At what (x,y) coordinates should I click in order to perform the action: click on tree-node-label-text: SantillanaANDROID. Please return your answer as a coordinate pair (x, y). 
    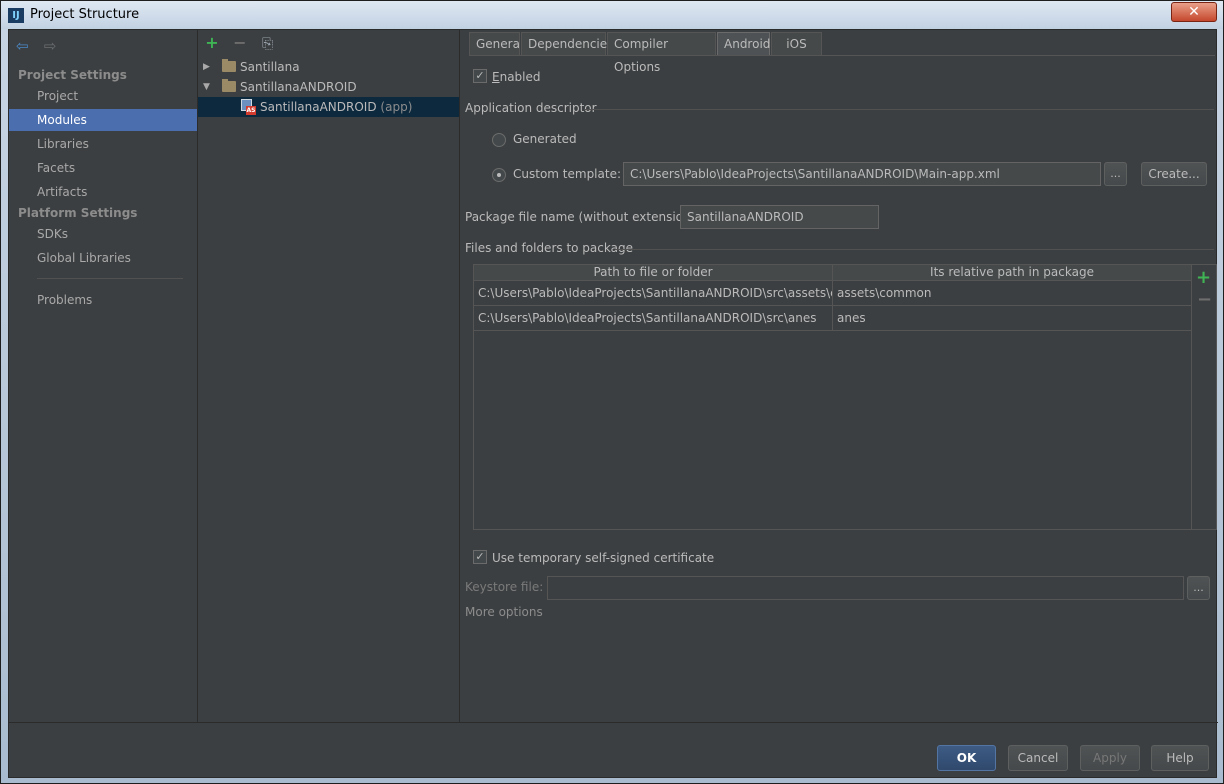
    Looking at the image, I should click on (318, 107).